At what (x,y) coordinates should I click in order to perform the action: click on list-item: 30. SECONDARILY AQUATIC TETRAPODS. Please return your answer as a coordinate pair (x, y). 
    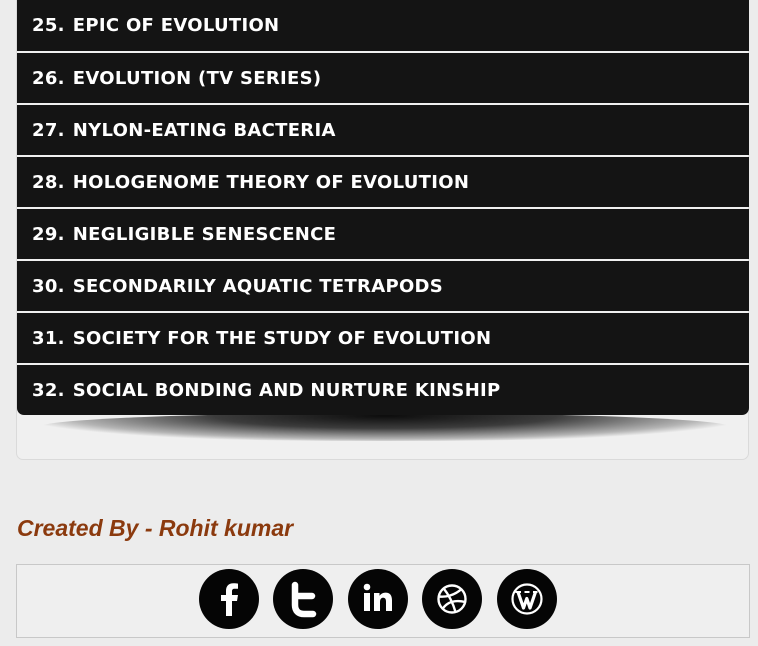
    Looking at the image, I should click on (383, 286).